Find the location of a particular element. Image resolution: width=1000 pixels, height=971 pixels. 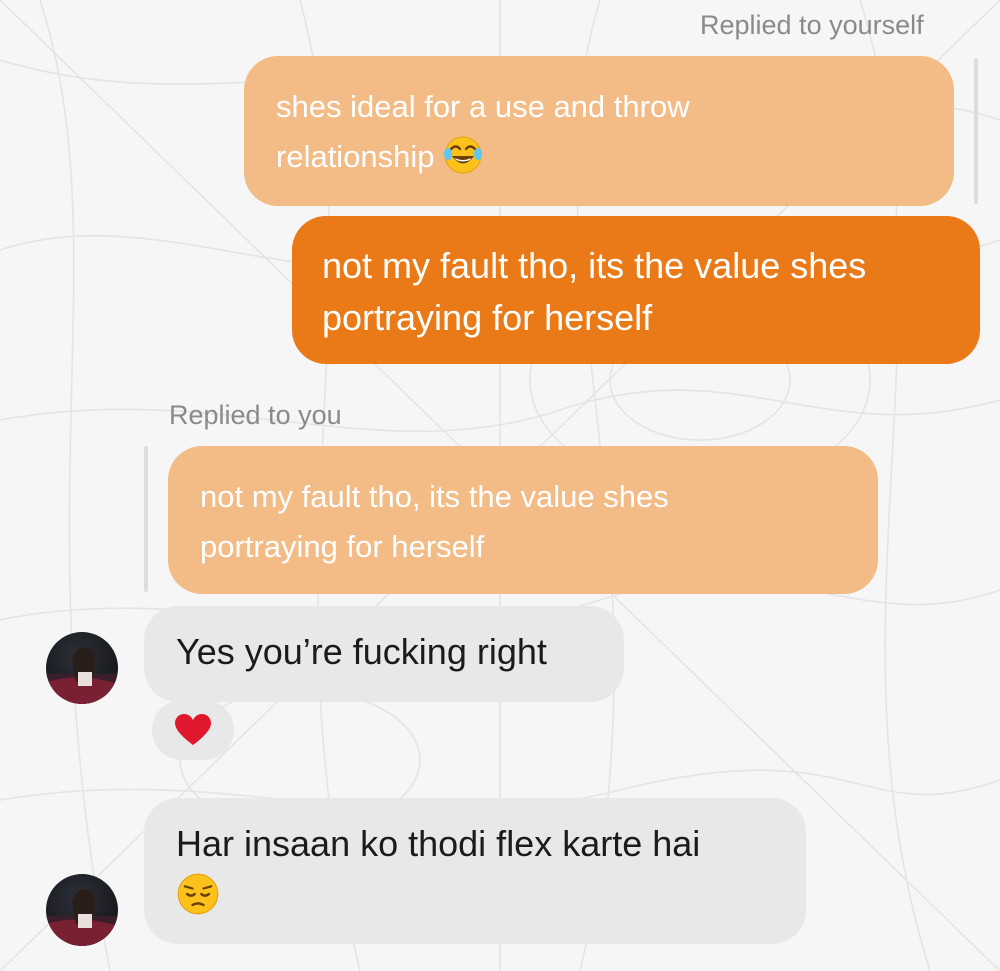

sent-message-line2: portraying for herself is located at coordinates (487, 317).